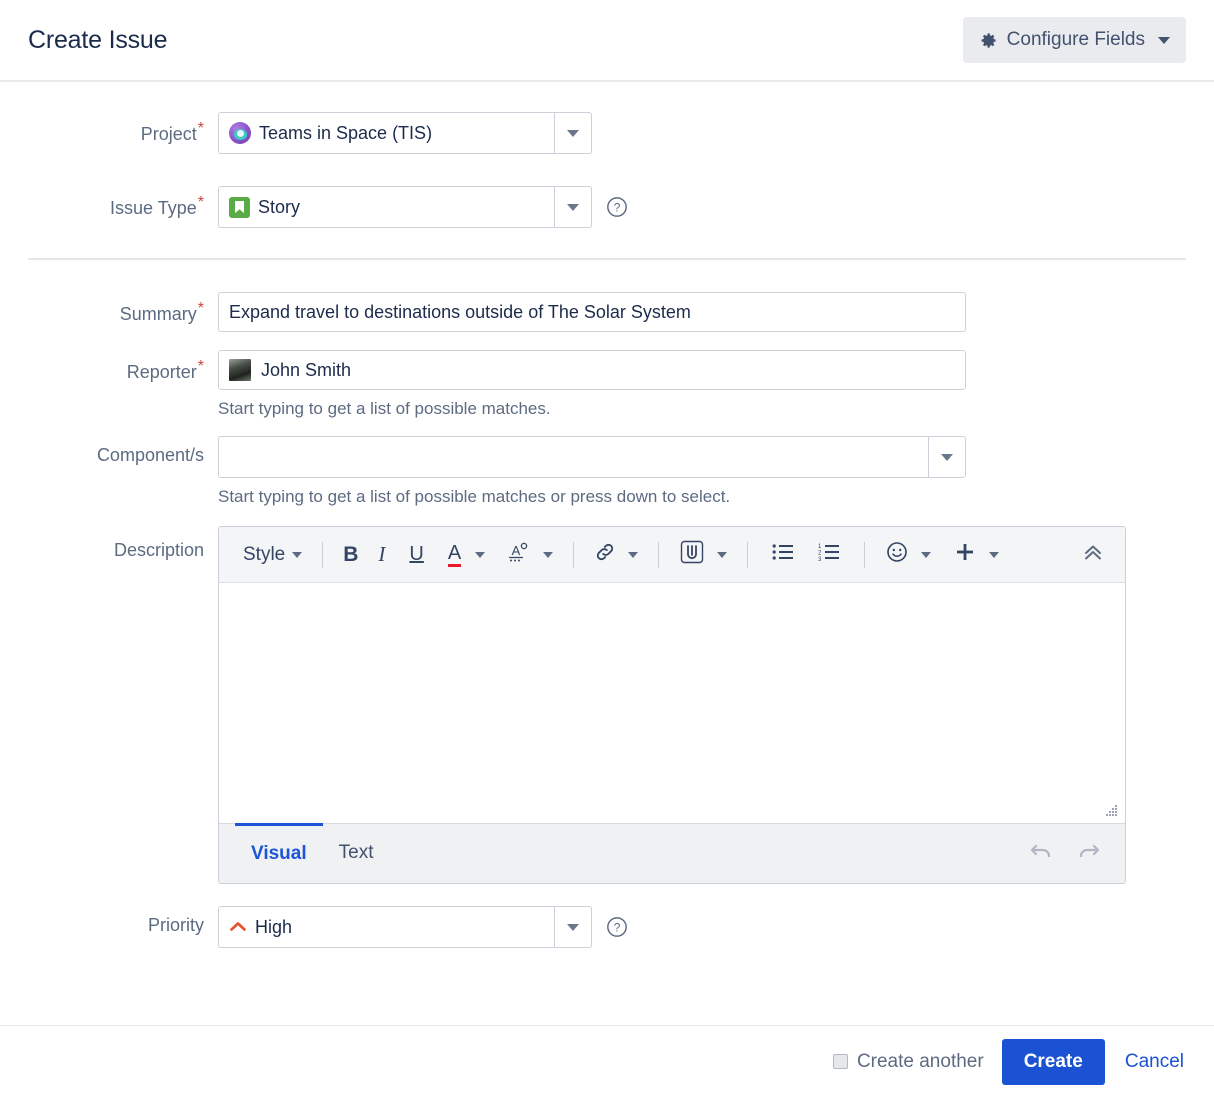 The image size is (1214, 1097). Describe the element at coordinates (820, 553) in the screenshot. I see `svg-text: 2` at that location.